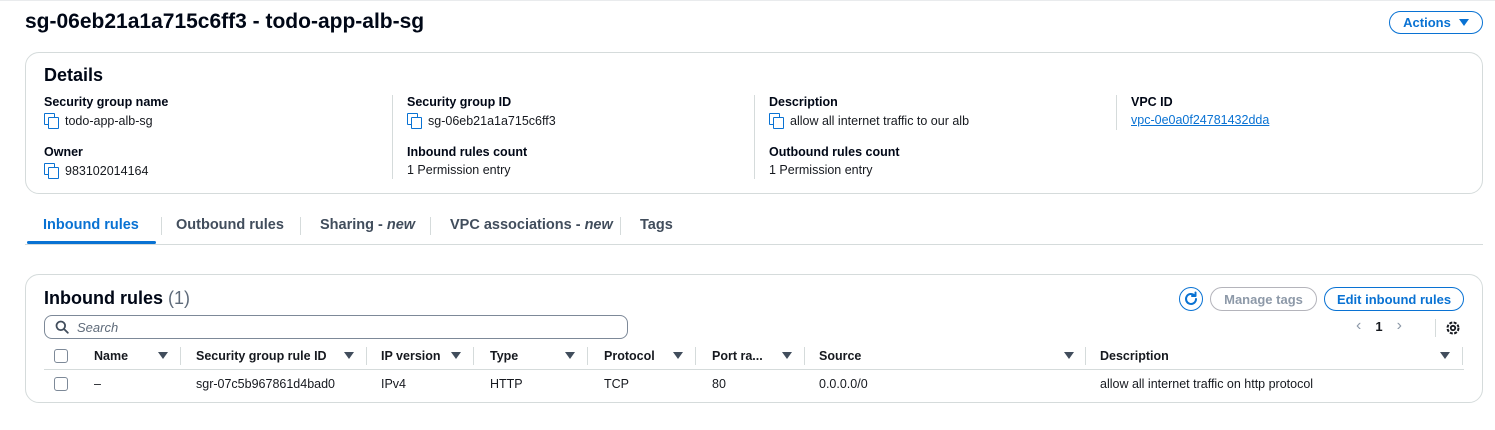 The width and height of the screenshot is (1495, 430). I want to click on tab-sharing: Sharing - new, so click(367, 225).